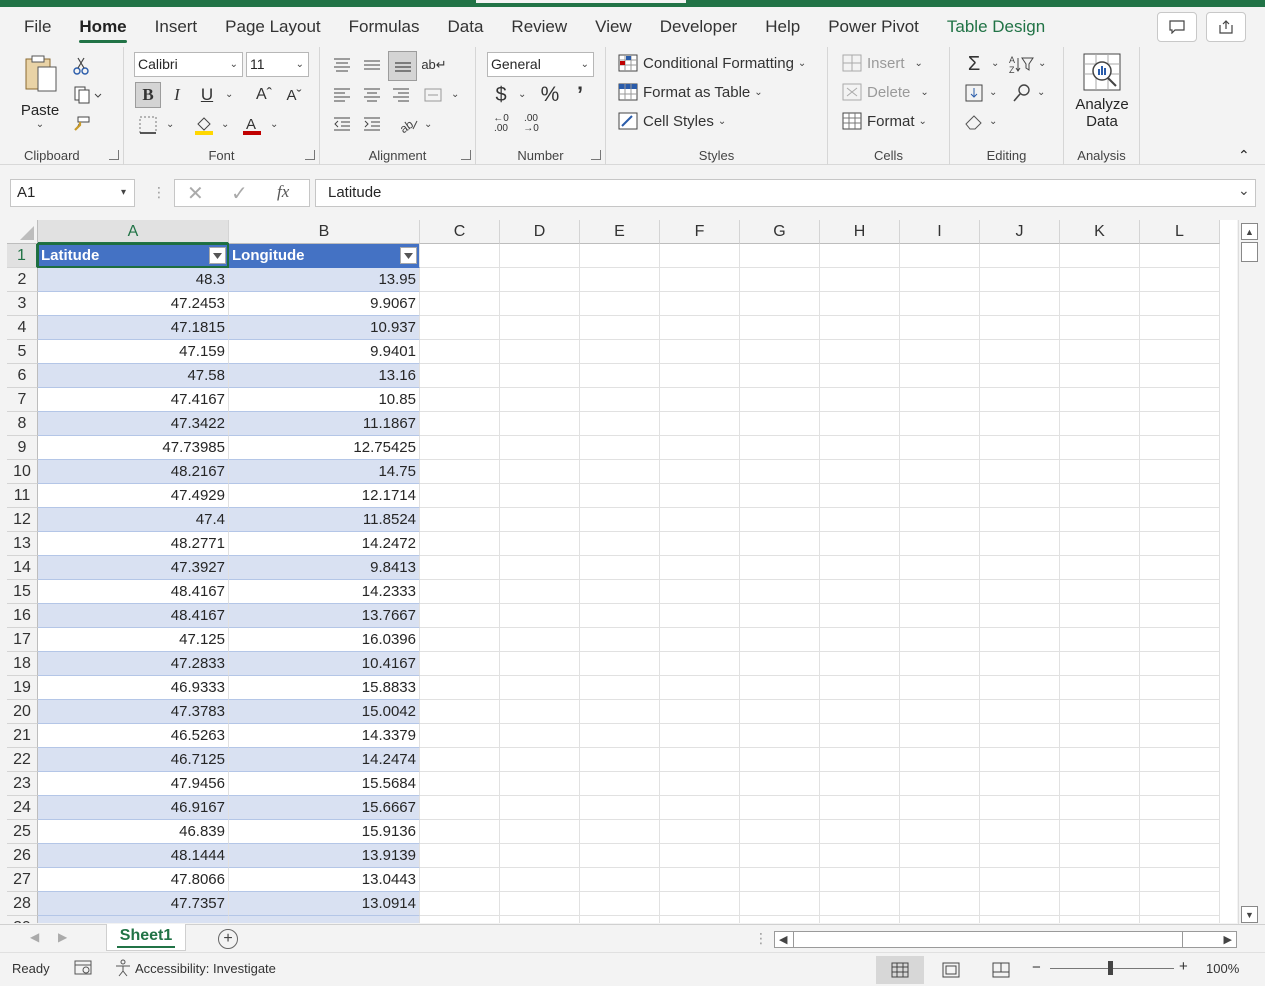 The width and height of the screenshot is (1265, 986). What do you see at coordinates (133, 919) in the screenshot?
I see `table-cell-partial` at bounding box center [133, 919].